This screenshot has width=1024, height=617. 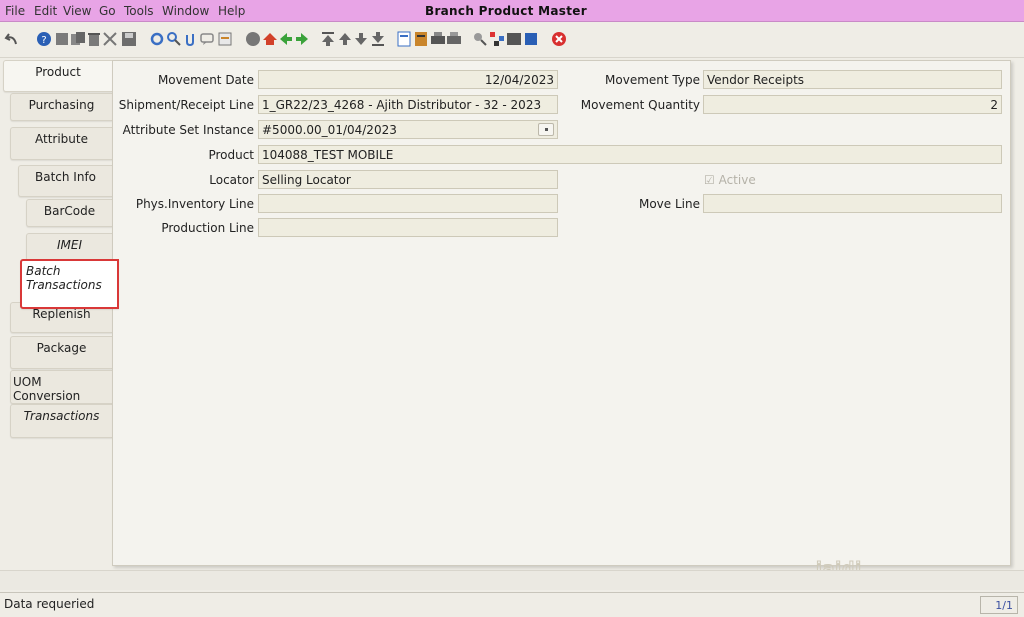 What do you see at coordinates (531, 39) in the screenshot?
I see `product-info-icon` at bounding box center [531, 39].